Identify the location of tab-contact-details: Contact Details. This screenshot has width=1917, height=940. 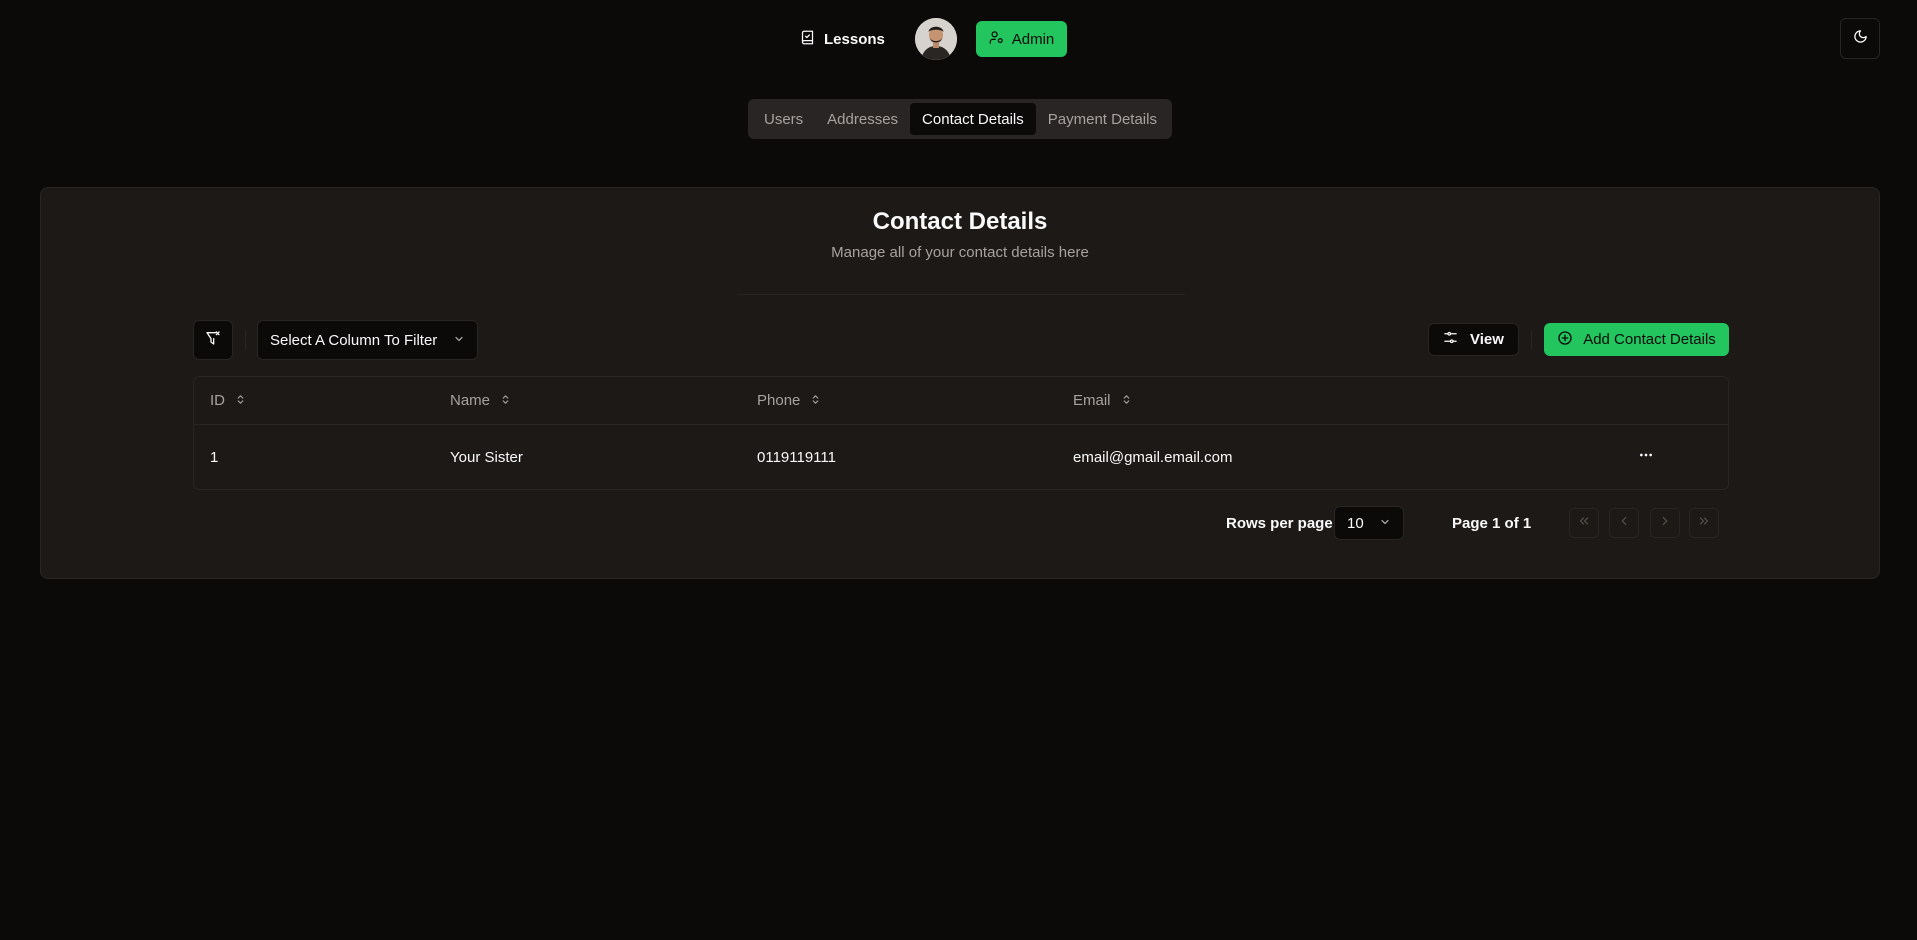
(973, 119).